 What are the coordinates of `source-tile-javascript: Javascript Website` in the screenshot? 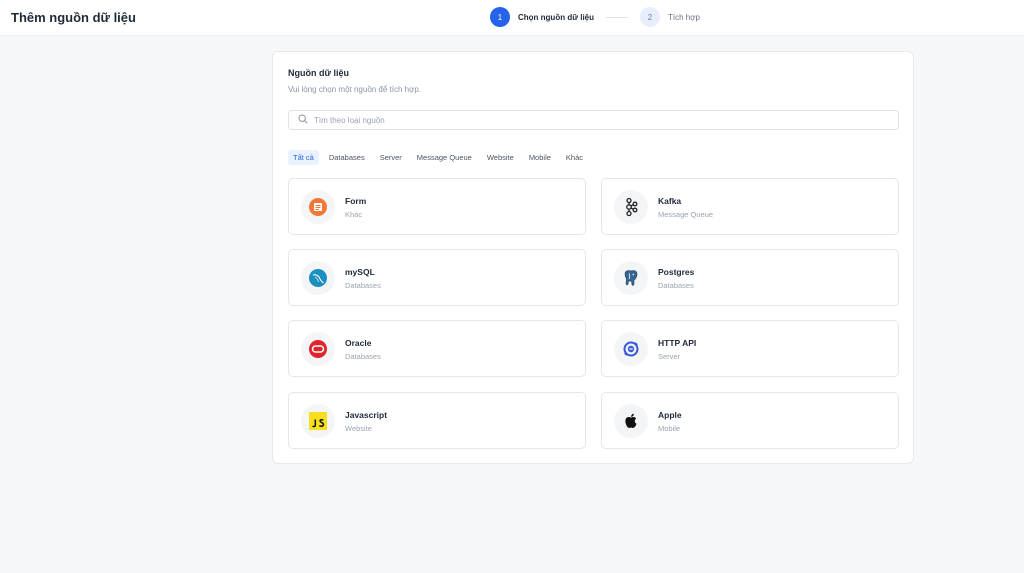 It's located at (437, 420).